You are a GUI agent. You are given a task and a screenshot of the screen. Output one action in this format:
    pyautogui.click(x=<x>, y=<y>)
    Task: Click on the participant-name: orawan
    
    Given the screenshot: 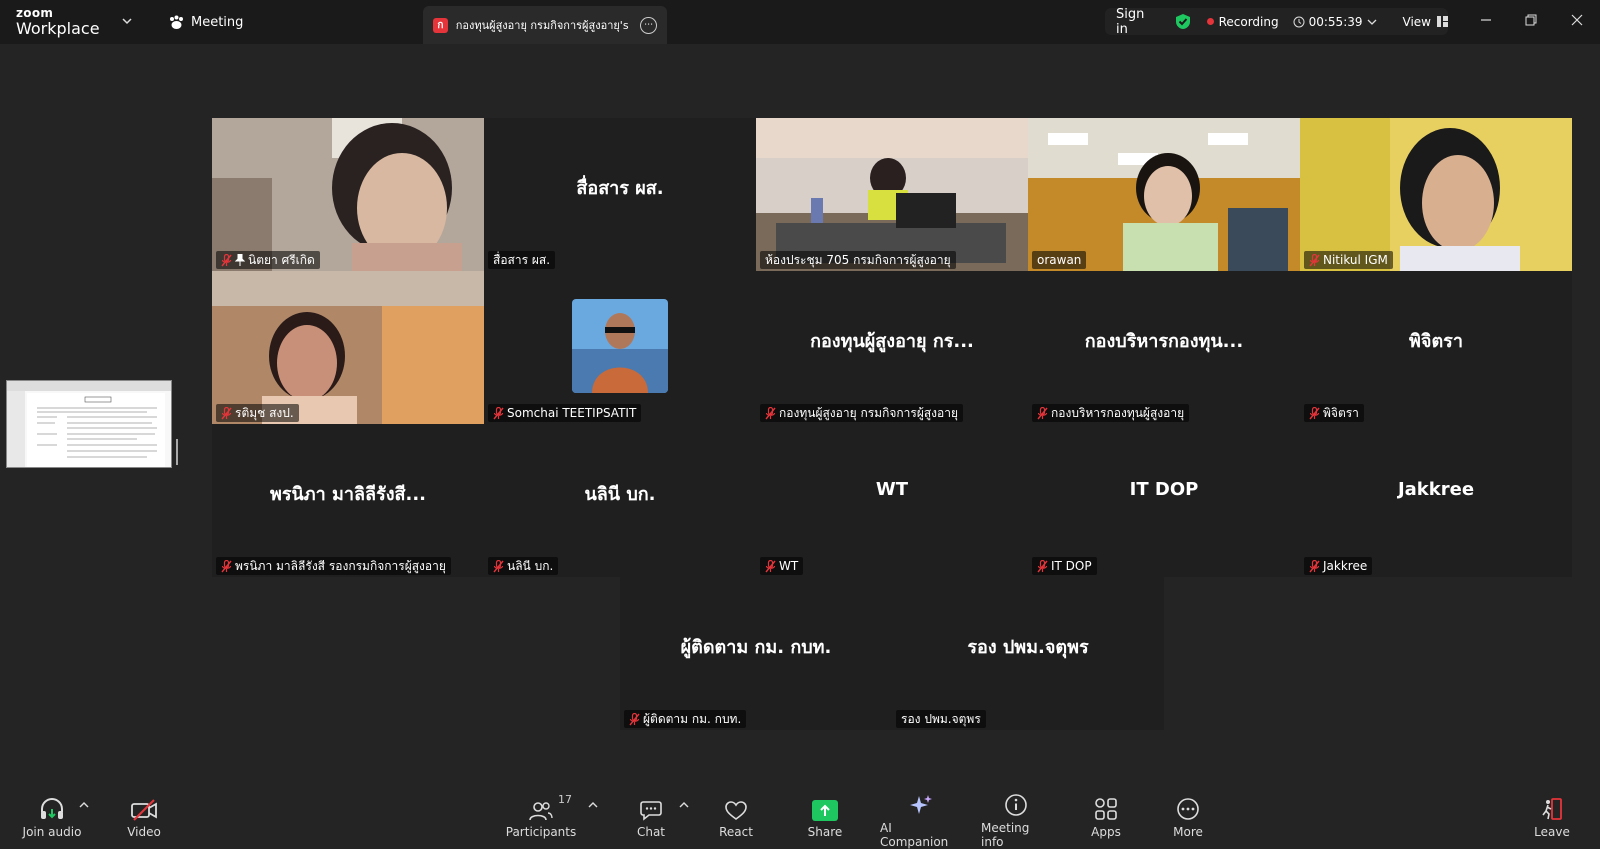 What is the action you would take?
    pyautogui.click(x=1059, y=260)
    